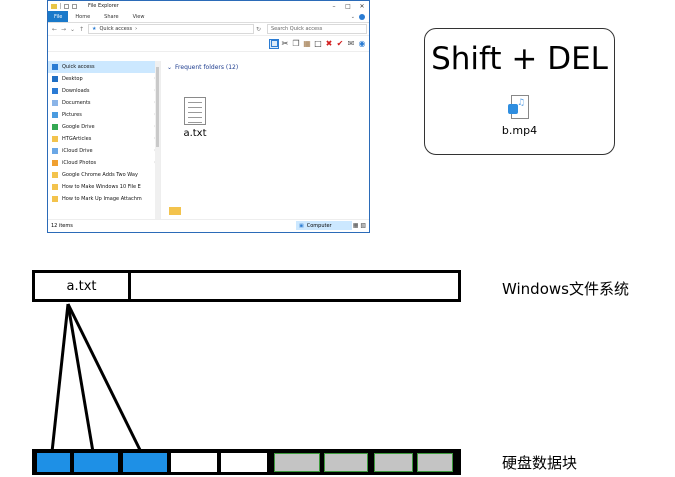 This screenshot has height=477, width=675. I want to click on disk-block-strip, so click(246, 462).